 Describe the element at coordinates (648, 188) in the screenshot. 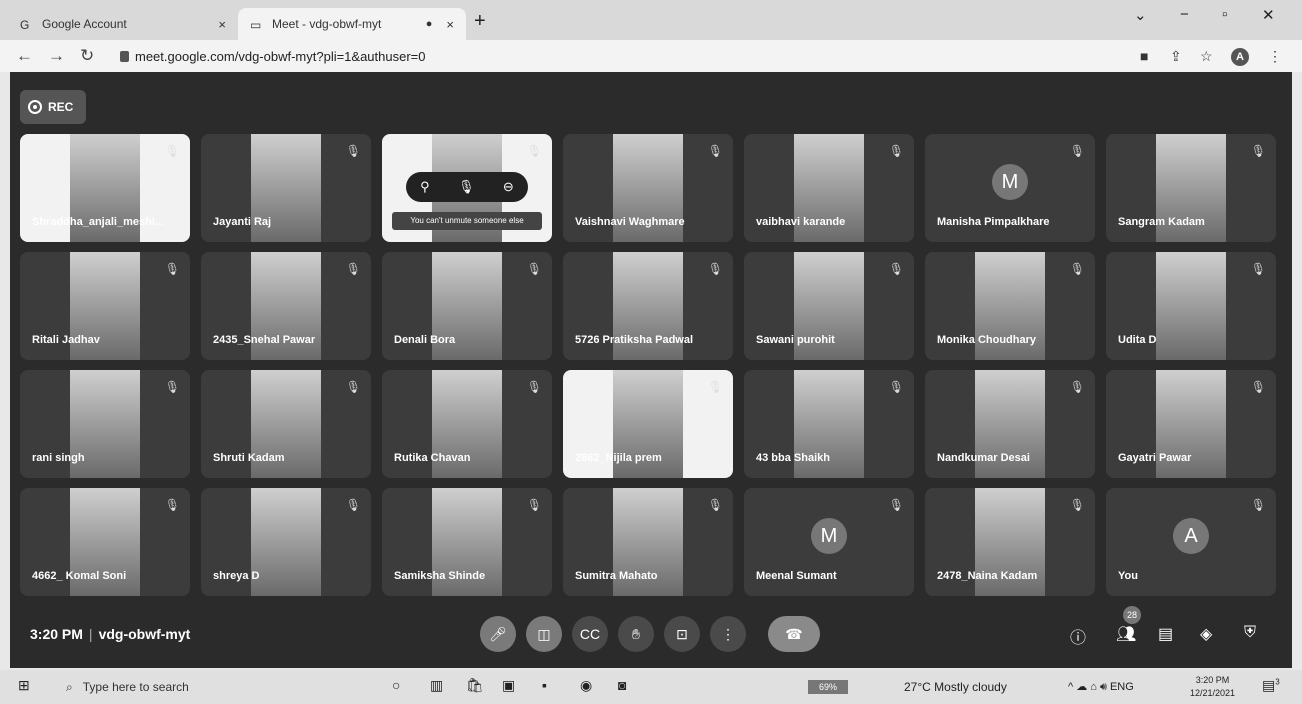

I see `participant-tile: 🎙︎ Vaishnavi Waghmare` at that location.